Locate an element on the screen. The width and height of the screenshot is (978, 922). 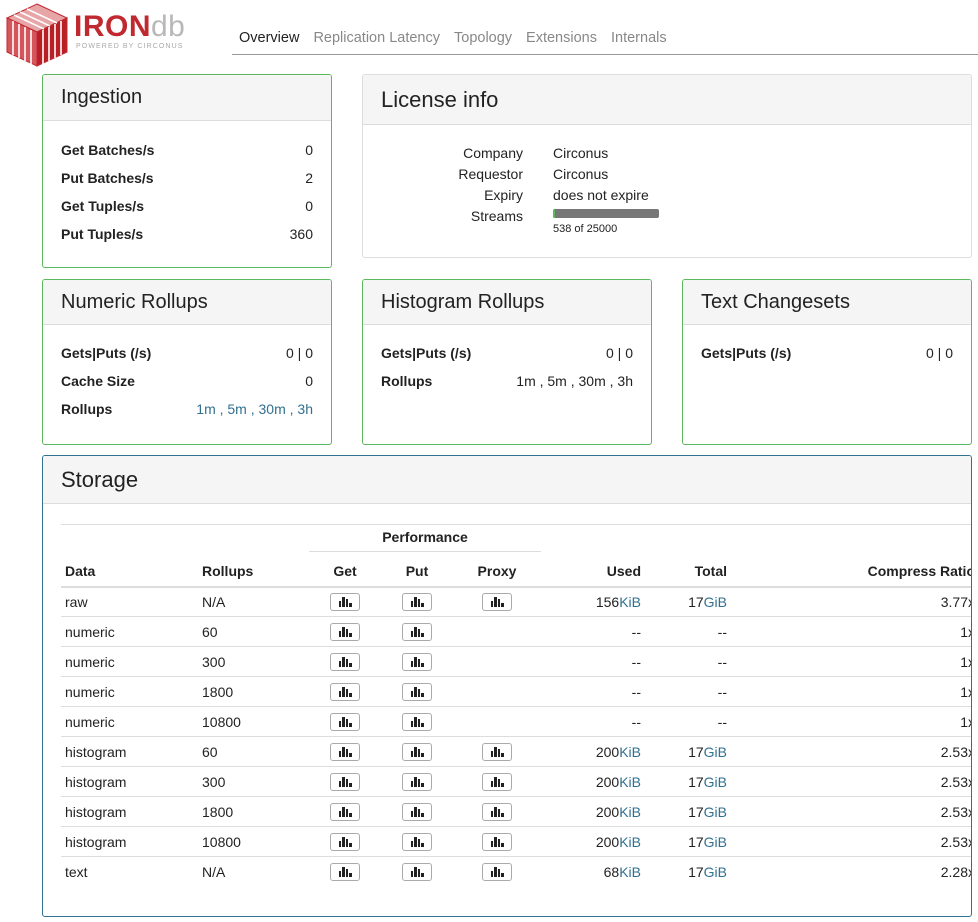
table-row: numeric60----1x is located at coordinates (516, 631).